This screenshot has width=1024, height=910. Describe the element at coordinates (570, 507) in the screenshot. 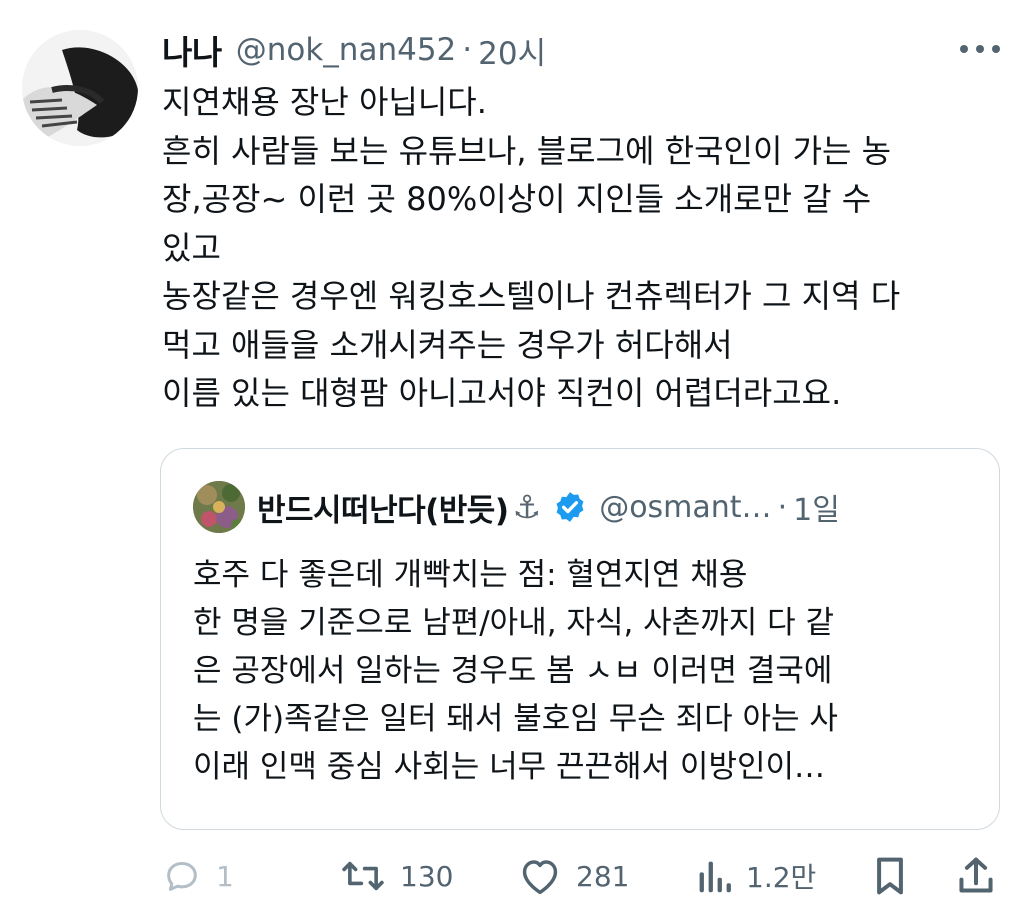

I see `verified-badge-icon` at that location.